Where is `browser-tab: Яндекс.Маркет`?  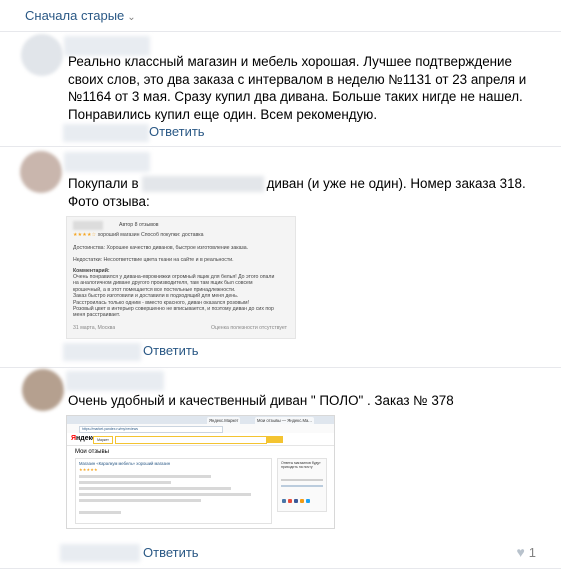
browser-tab: Яндекс.Маркет is located at coordinates (224, 420).